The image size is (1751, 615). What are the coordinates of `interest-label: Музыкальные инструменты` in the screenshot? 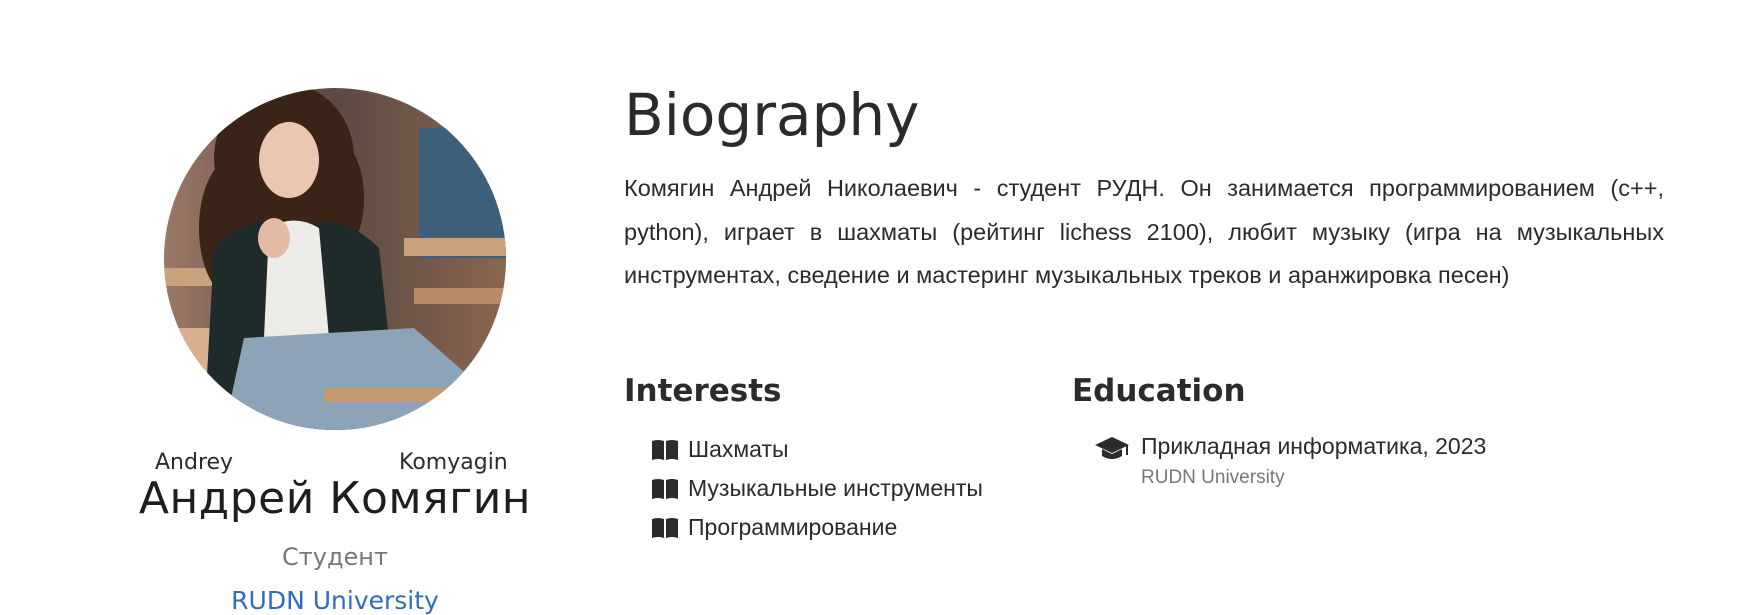 It's located at (835, 488).